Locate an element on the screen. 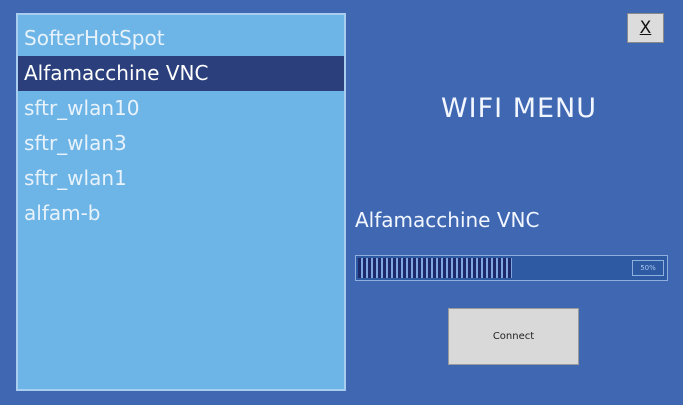 The image size is (683, 405). connect-button: Connect is located at coordinates (513, 336).